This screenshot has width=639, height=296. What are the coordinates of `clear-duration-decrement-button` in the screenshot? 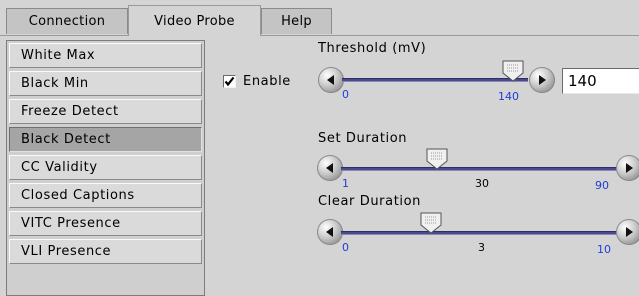 It's located at (330, 232).